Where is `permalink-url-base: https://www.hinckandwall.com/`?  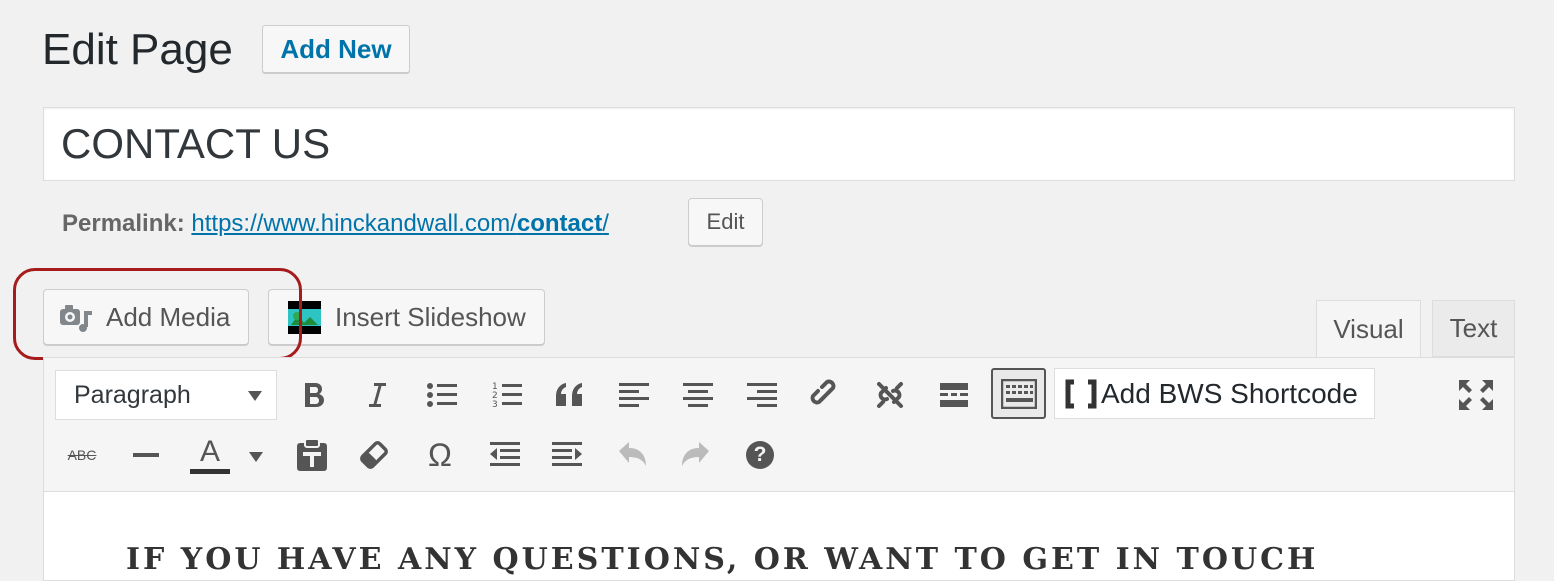 permalink-url-base: https://www.hinckandwall.com/ is located at coordinates (354, 223).